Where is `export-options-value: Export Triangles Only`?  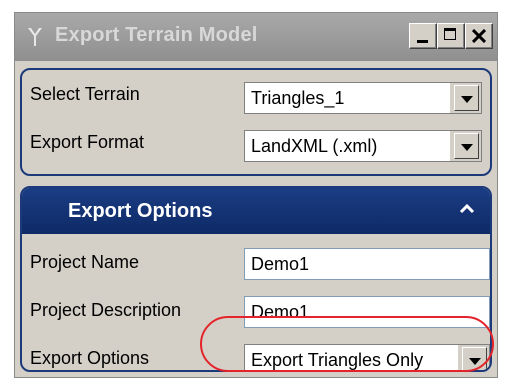 export-options-value: Export Triangles Only is located at coordinates (352, 357).